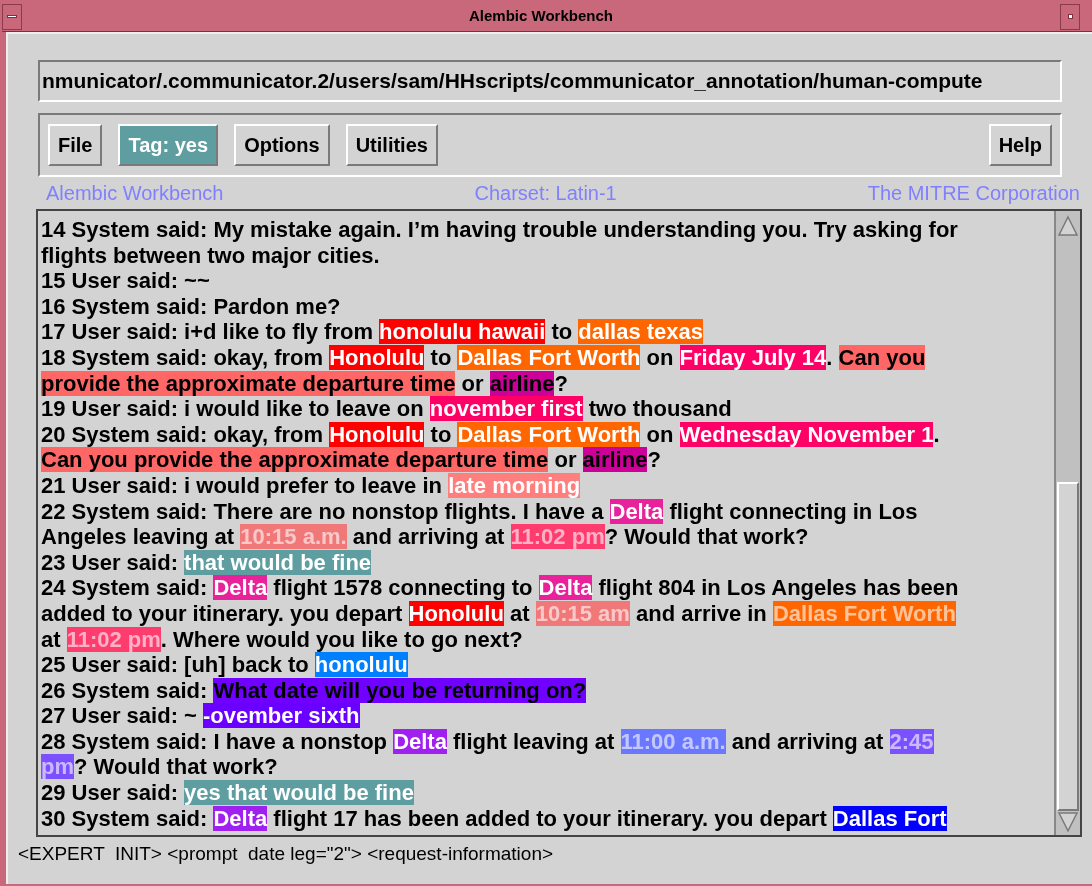 Image resolution: width=1092 pixels, height=886 pixels. I want to click on tag-highlight: that would be fine, so click(278, 562).